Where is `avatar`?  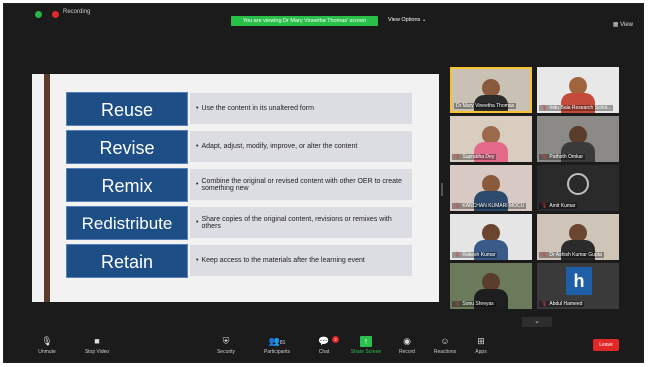
avatar is located at coordinates (578, 184).